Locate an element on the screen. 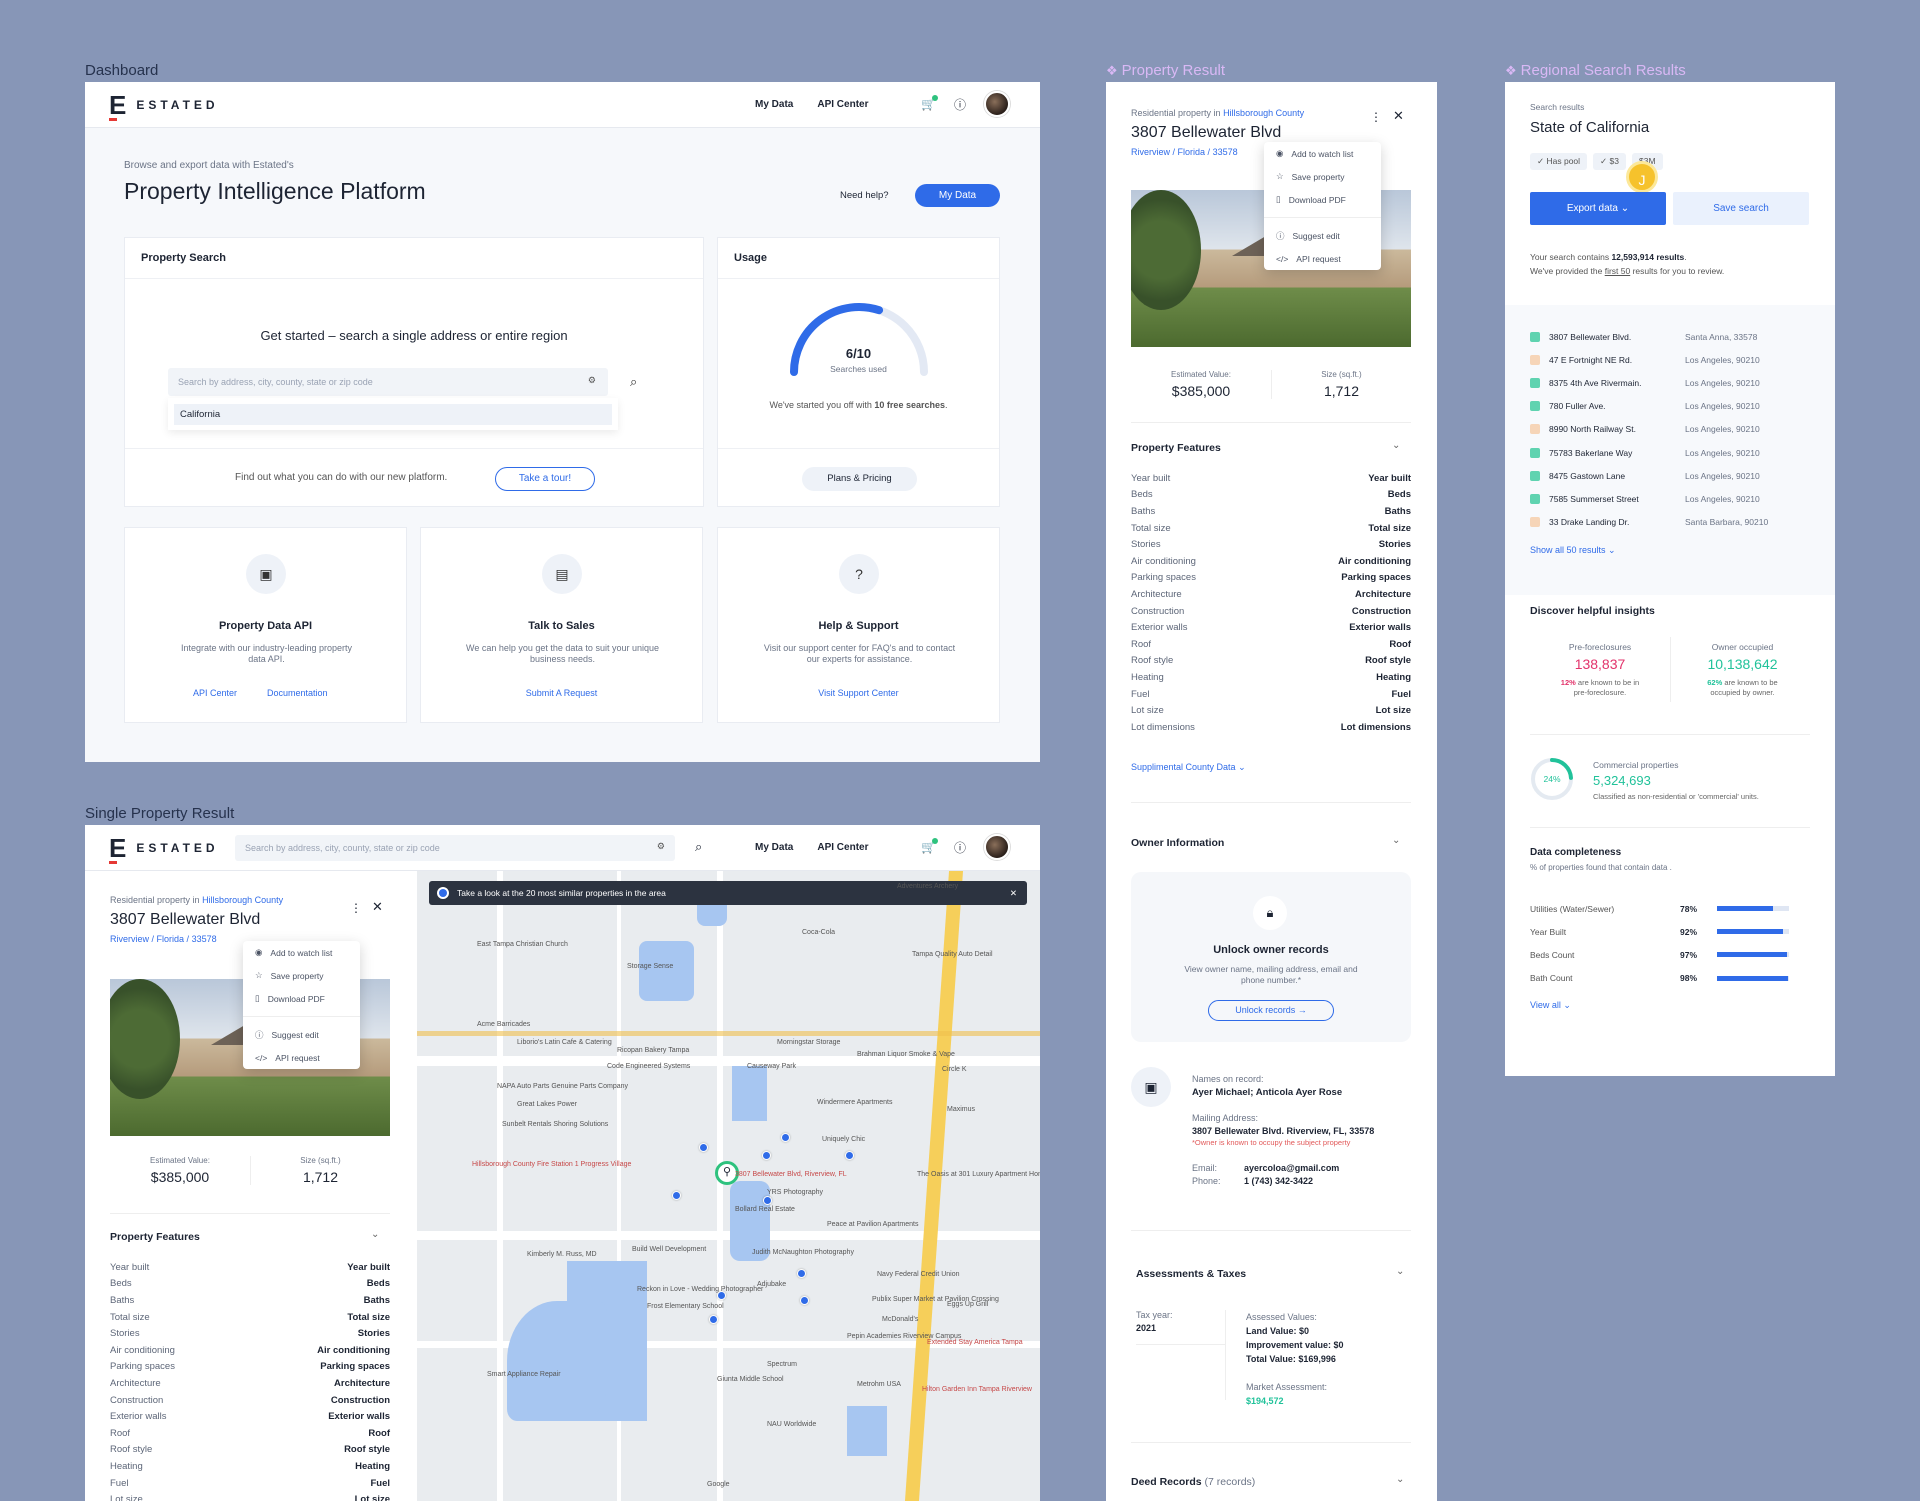  feature-row: Total size Total size is located at coordinates (250, 1317).